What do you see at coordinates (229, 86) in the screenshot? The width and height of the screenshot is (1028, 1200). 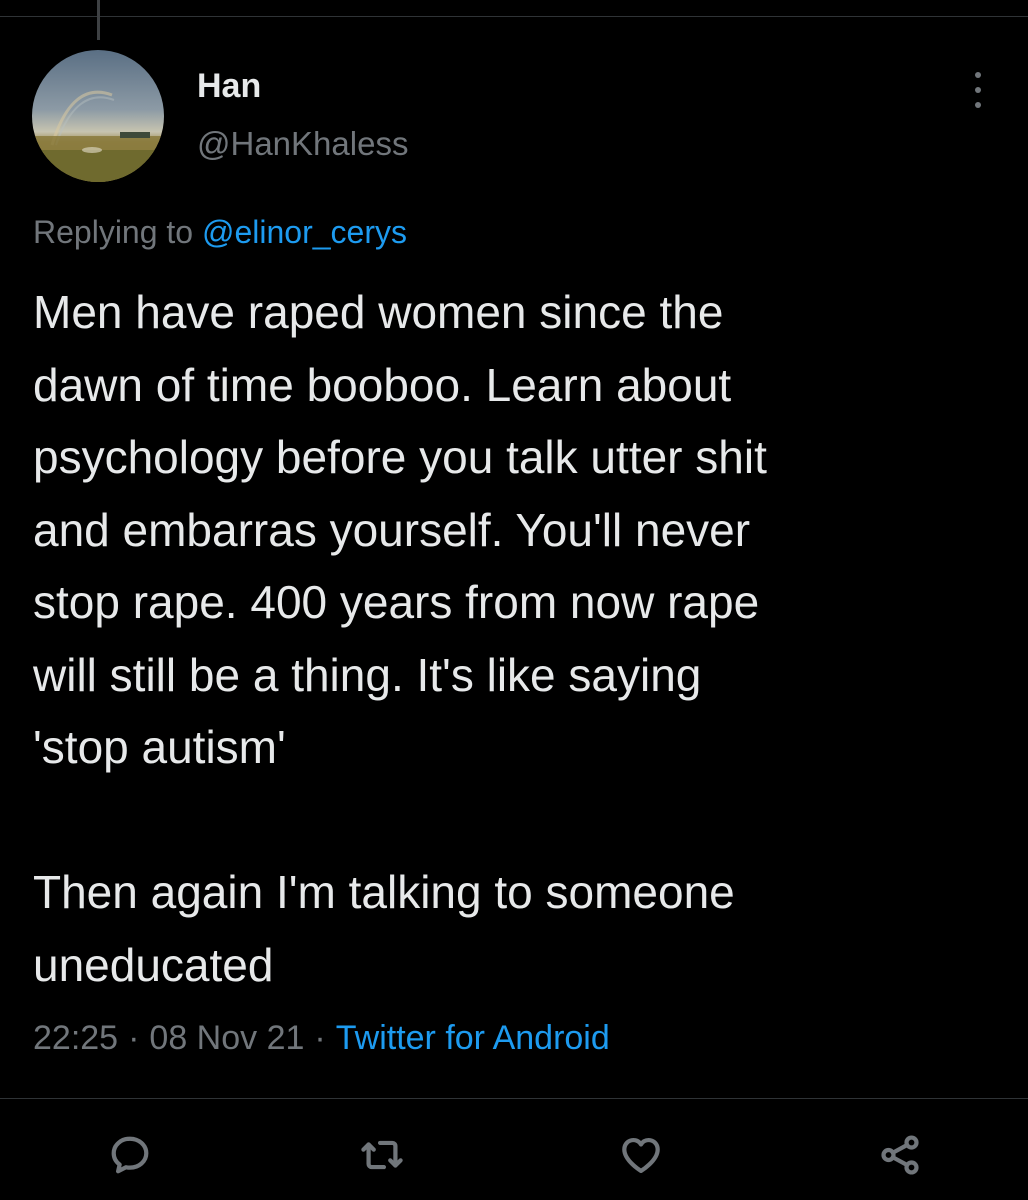 I see `author-display-name: Han` at bounding box center [229, 86].